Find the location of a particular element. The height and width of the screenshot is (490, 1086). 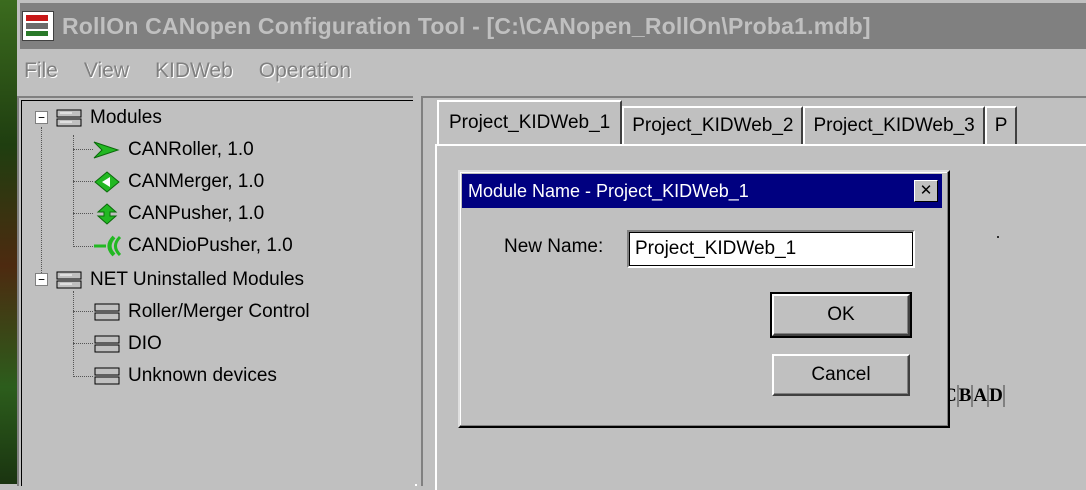

tree-item-canroller: CANRoller, 1.0 is located at coordinates (173, 150).